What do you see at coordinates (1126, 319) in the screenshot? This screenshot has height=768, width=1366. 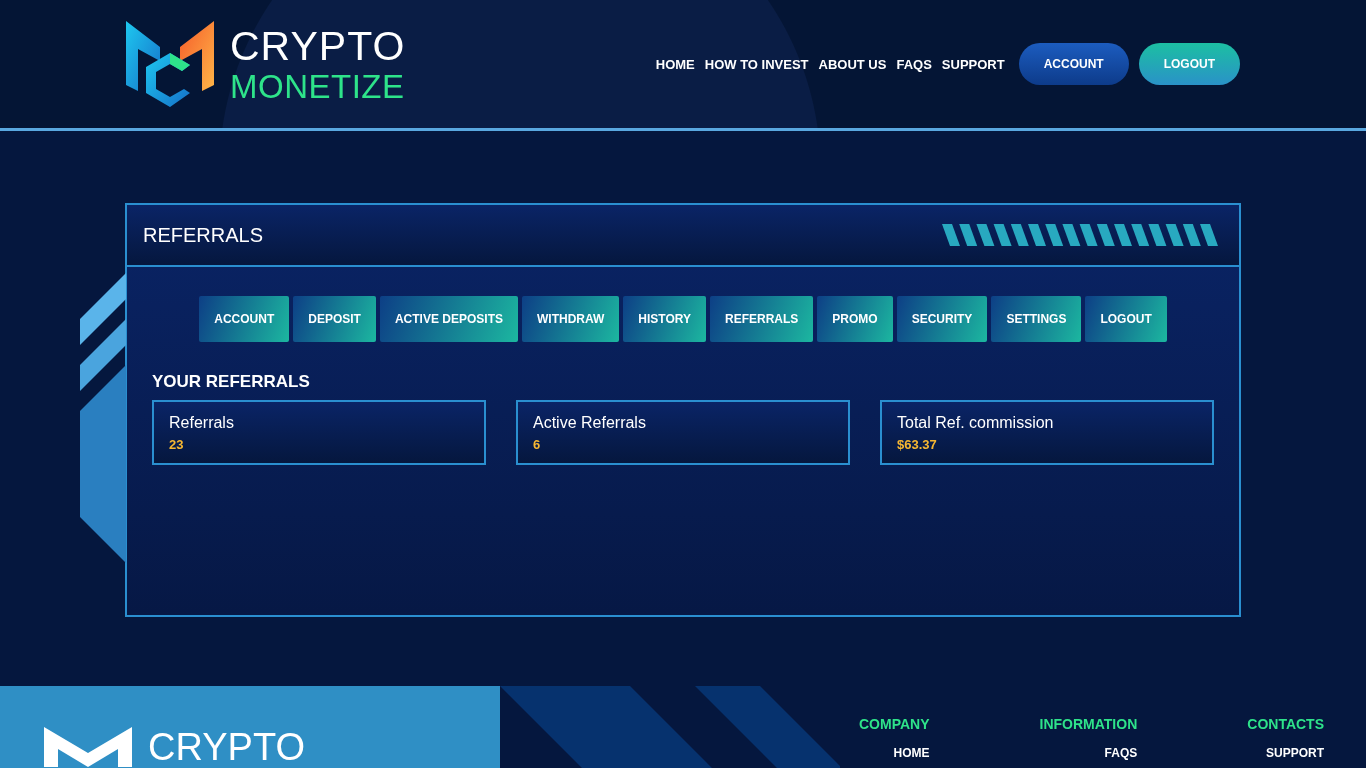 I see `menu-tab: LOGOUT` at bounding box center [1126, 319].